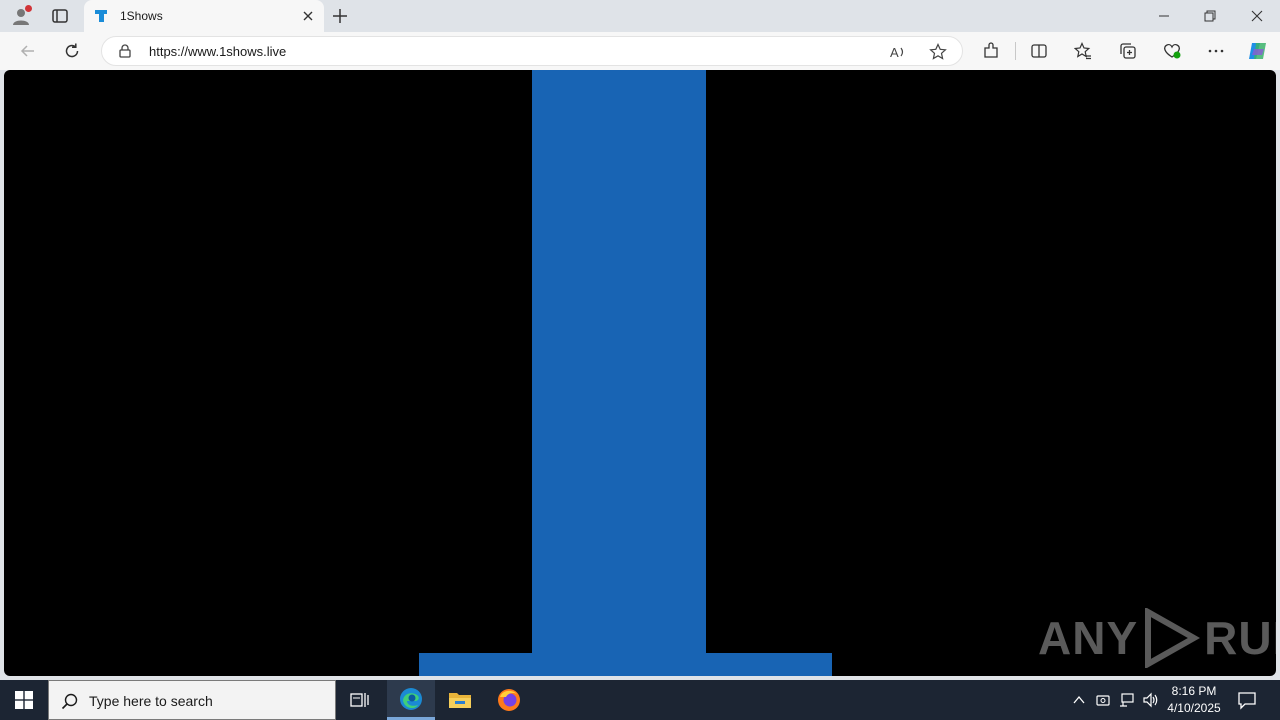  I want to click on network-button, so click(1127, 700).